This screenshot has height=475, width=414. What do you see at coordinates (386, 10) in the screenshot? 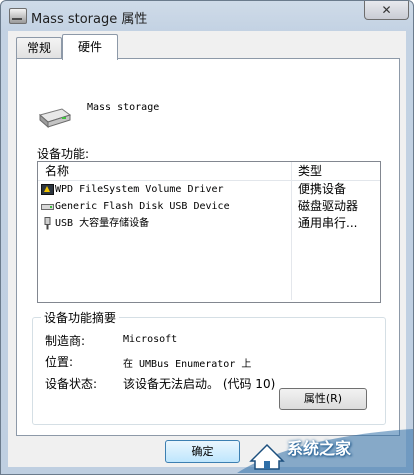
I see `close-button: ✕` at bounding box center [386, 10].